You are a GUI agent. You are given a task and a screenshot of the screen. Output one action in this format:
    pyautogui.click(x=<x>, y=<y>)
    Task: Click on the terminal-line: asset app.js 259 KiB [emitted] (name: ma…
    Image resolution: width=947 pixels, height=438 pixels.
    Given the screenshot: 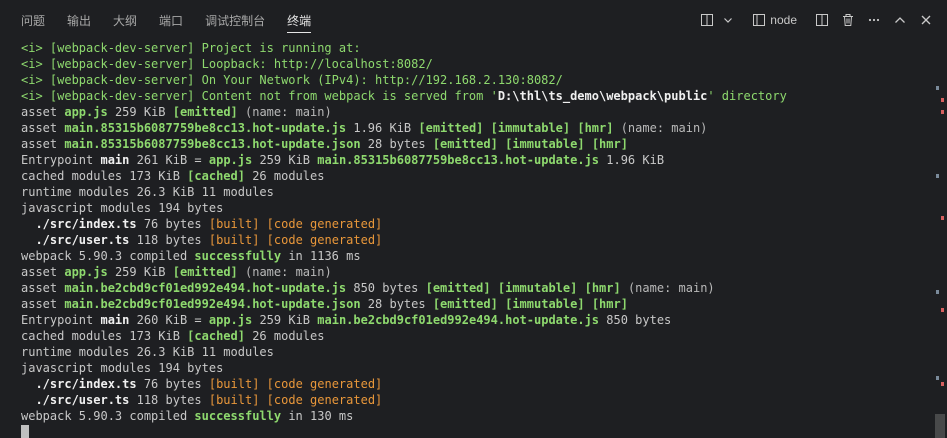 What is the action you would take?
    pyautogui.click(x=474, y=112)
    